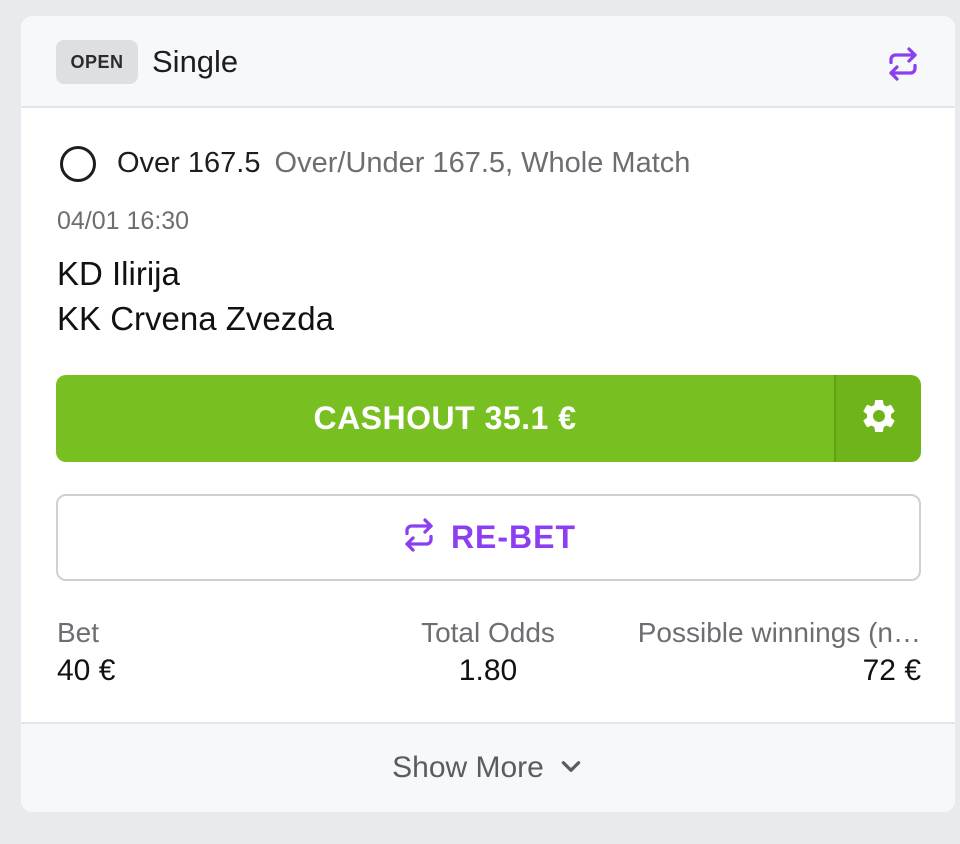 The image size is (960, 844). What do you see at coordinates (445, 418) in the screenshot?
I see `cashout-button: CASHOUT 35.1 €` at bounding box center [445, 418].